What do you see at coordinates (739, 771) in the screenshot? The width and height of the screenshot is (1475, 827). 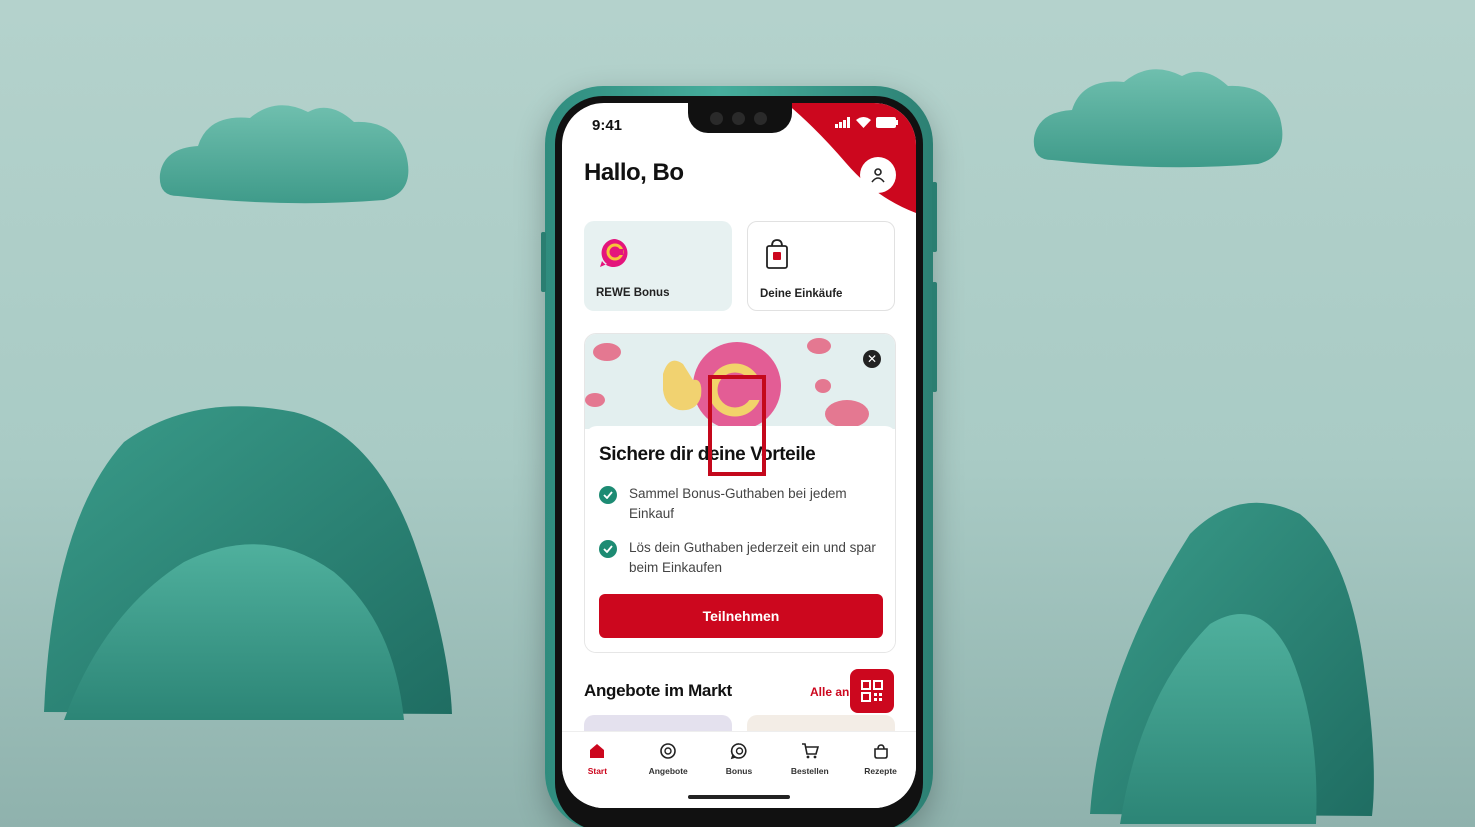 I see `tab-label: Bonus` at bounding box center [739, 771].